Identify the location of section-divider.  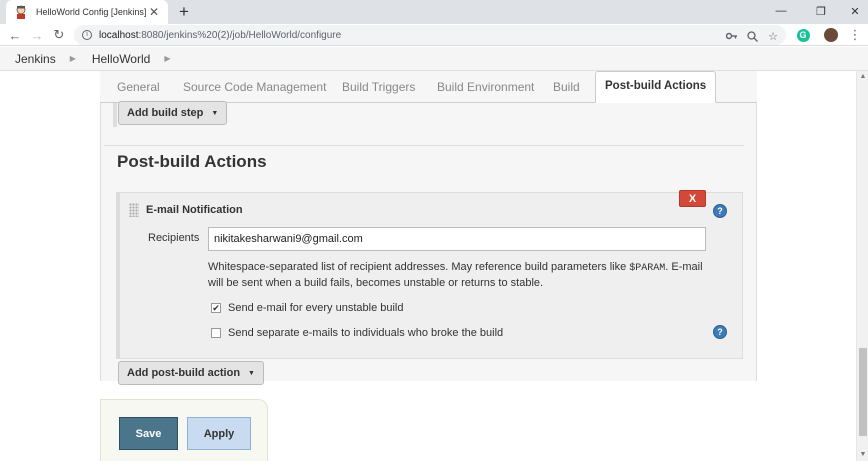
(424, 145).